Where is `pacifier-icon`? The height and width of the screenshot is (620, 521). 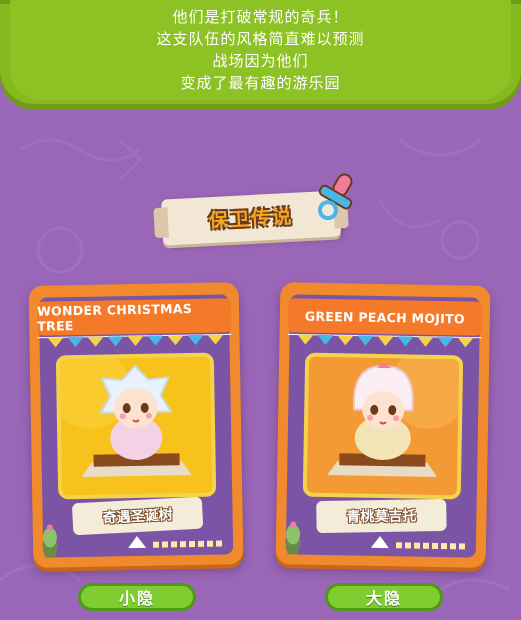 pacifier-icon is located at coordinates (335, 197).